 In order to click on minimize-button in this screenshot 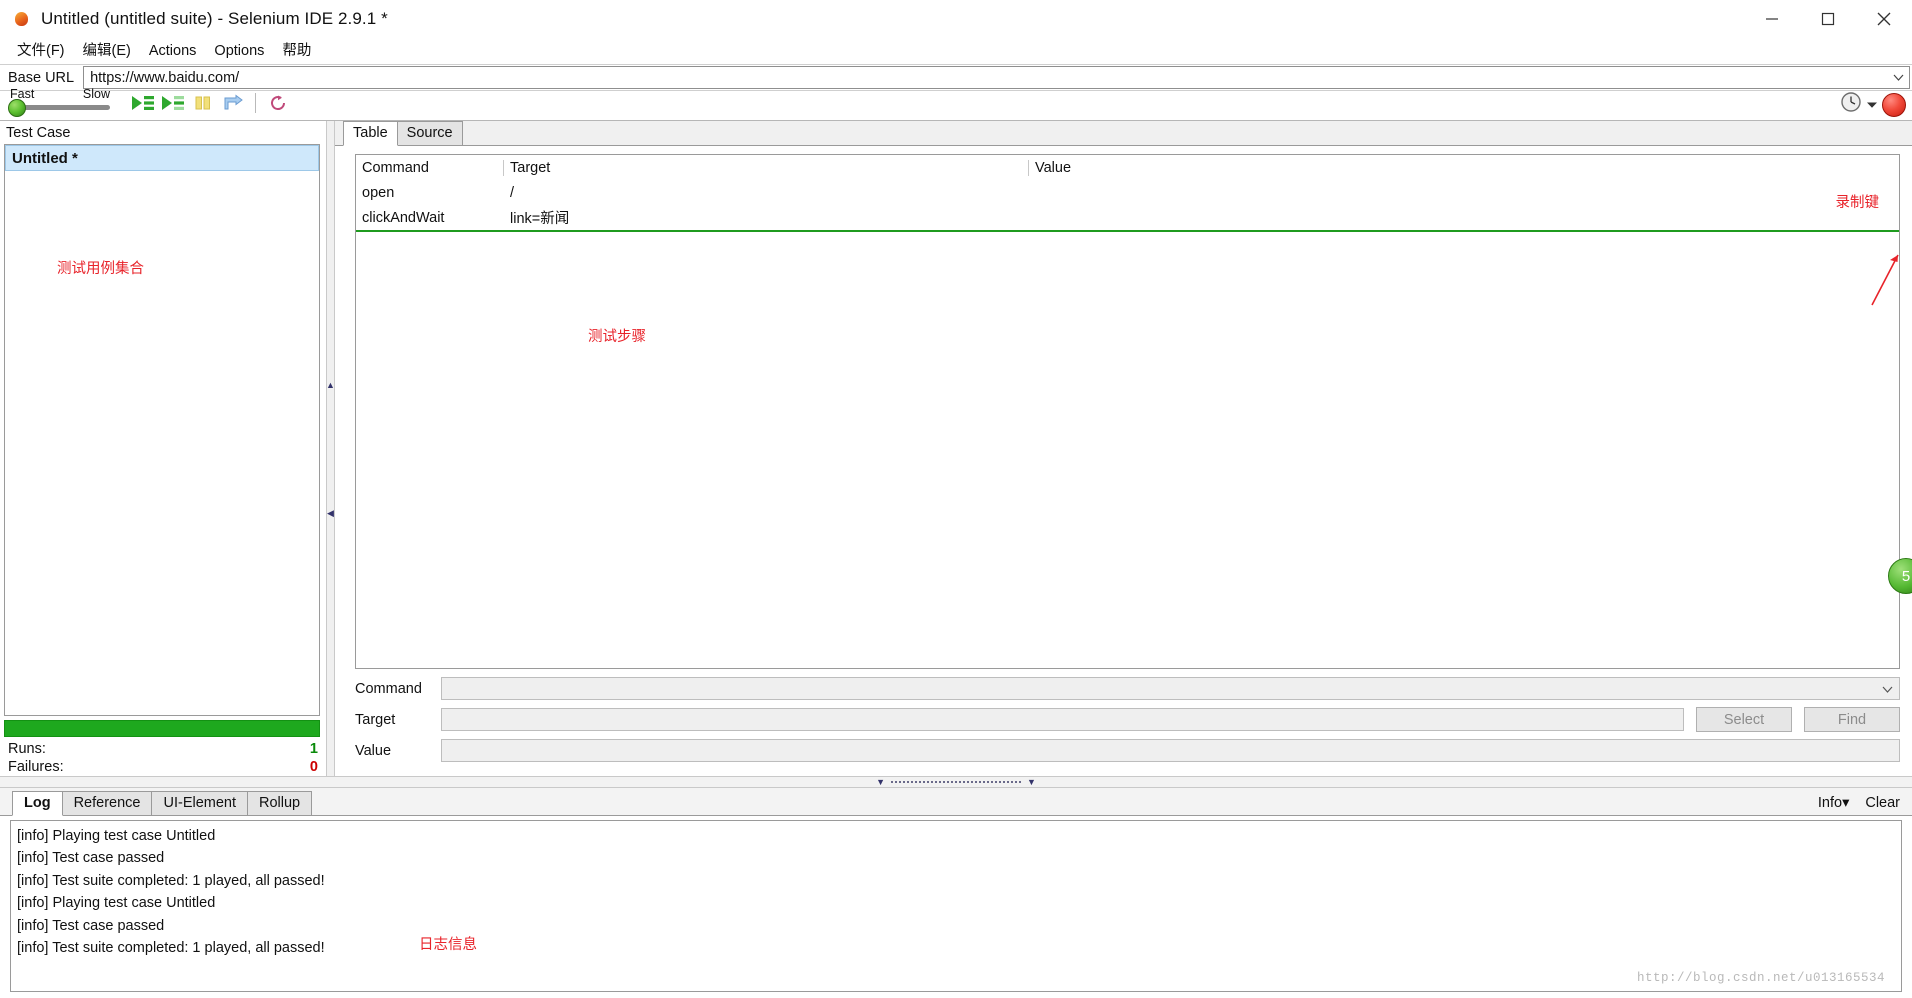, I will do `click(1772, 19)`.